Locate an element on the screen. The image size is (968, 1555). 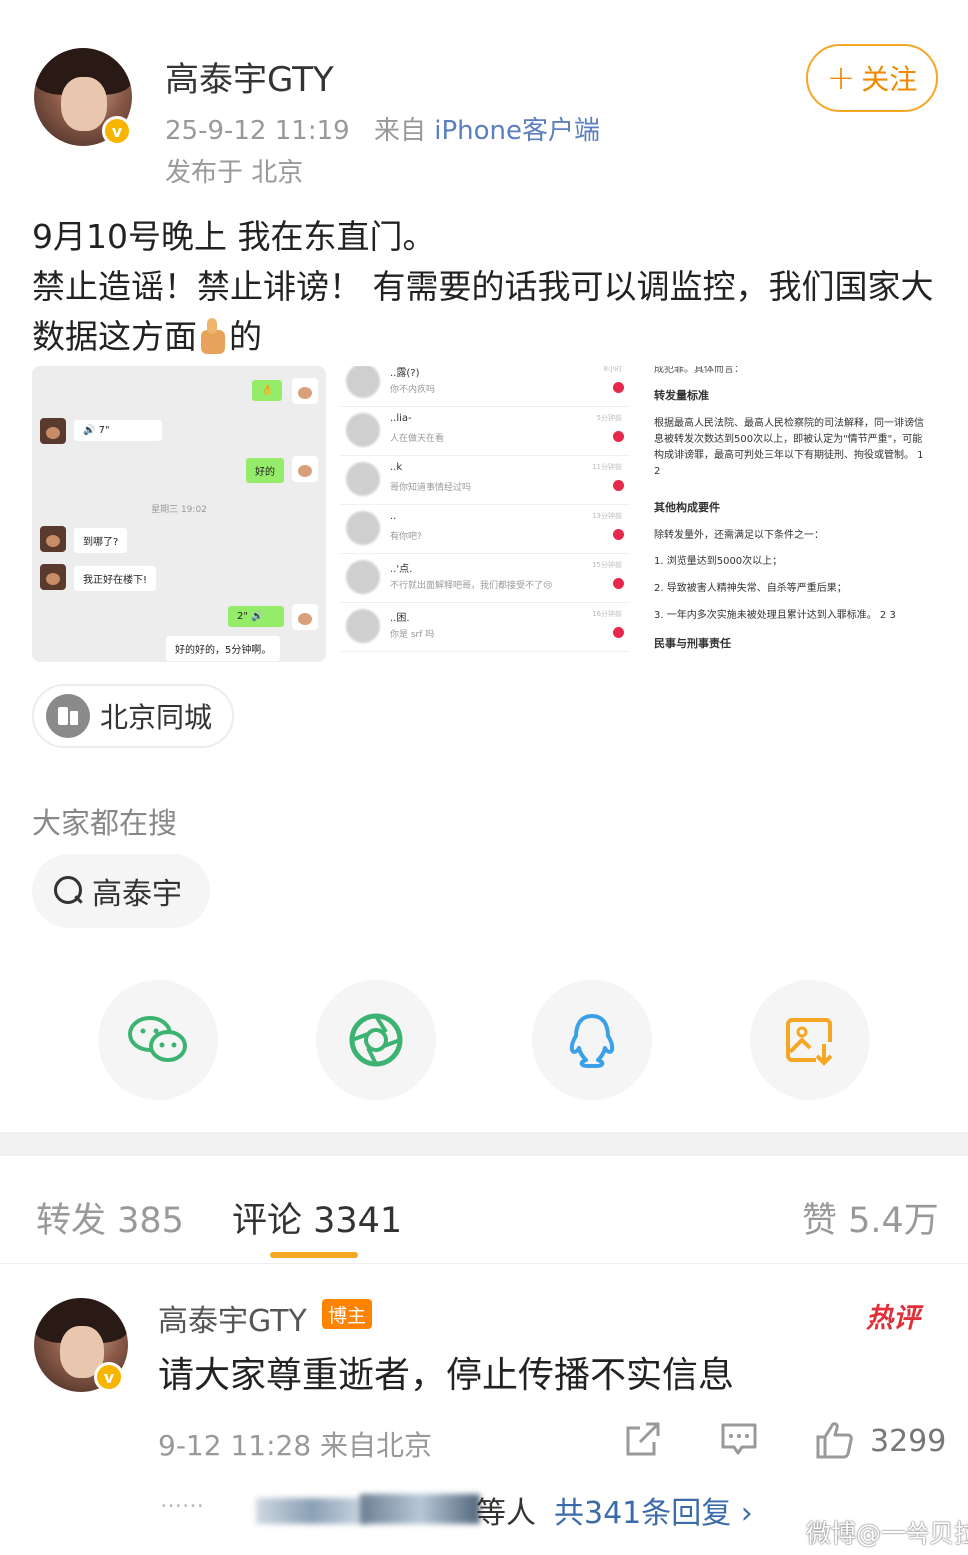
law-list-item: 3. 一年内多次实施未被处理且累计达到入罪标准。 2 3 is located at coordinates (775, 615).